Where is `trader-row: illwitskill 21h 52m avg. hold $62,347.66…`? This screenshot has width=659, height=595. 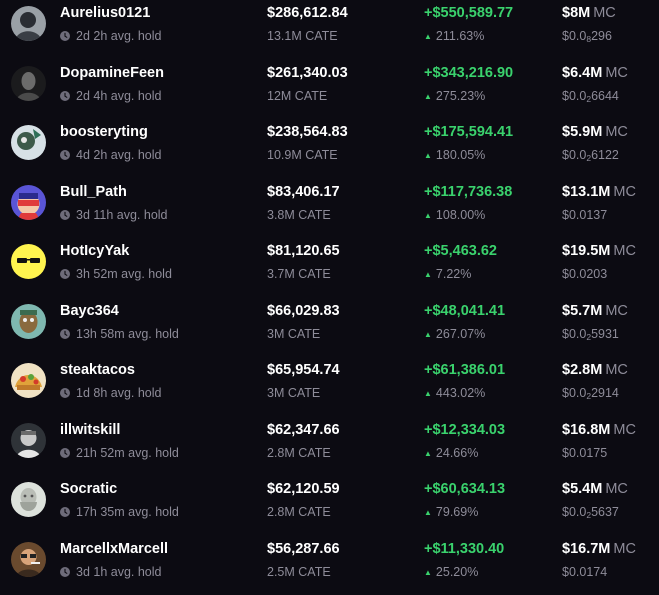 trader-row: illwitskill 21h 52m avg. hold $62,347.66… is located at coordinates (329, 446).